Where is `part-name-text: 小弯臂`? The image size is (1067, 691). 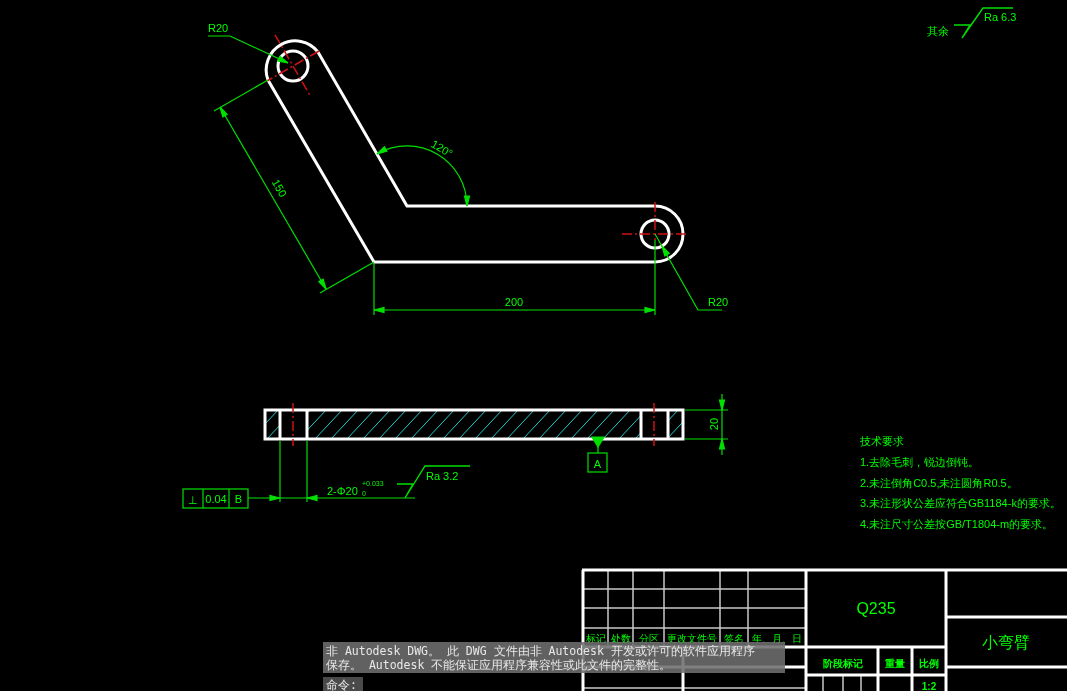 part-name-text: 小弯臂 is located at coordinates (1006, 642).